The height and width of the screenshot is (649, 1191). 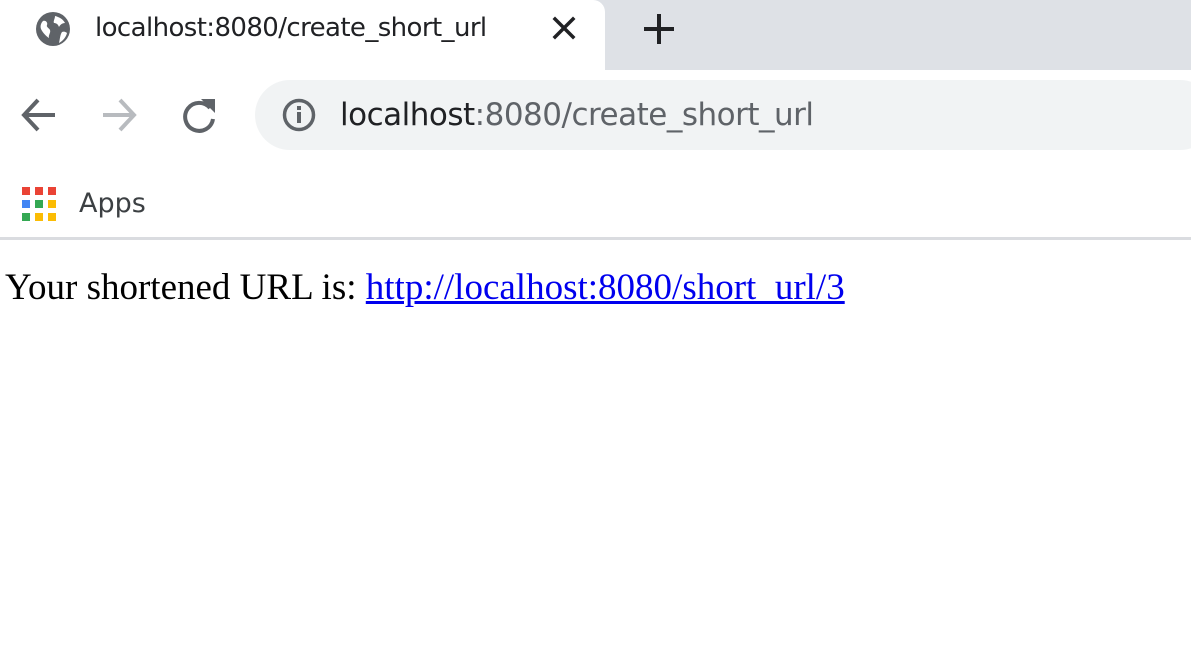 I want to click on address-bar-url: localhost:8080/create_short_url, so click(x=577, y=115).